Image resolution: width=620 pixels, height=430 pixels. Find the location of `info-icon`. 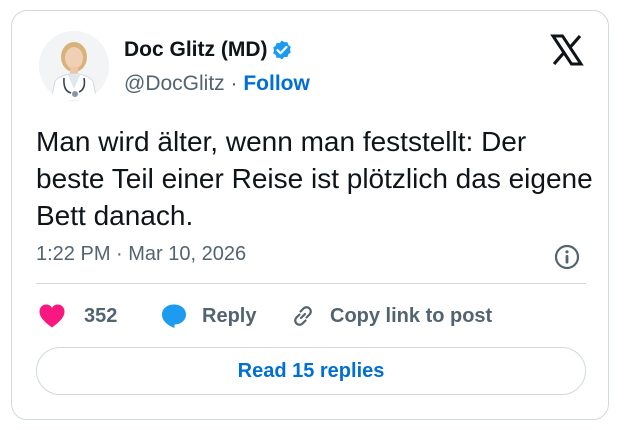

info-icon is located at coordinates (567, 257).